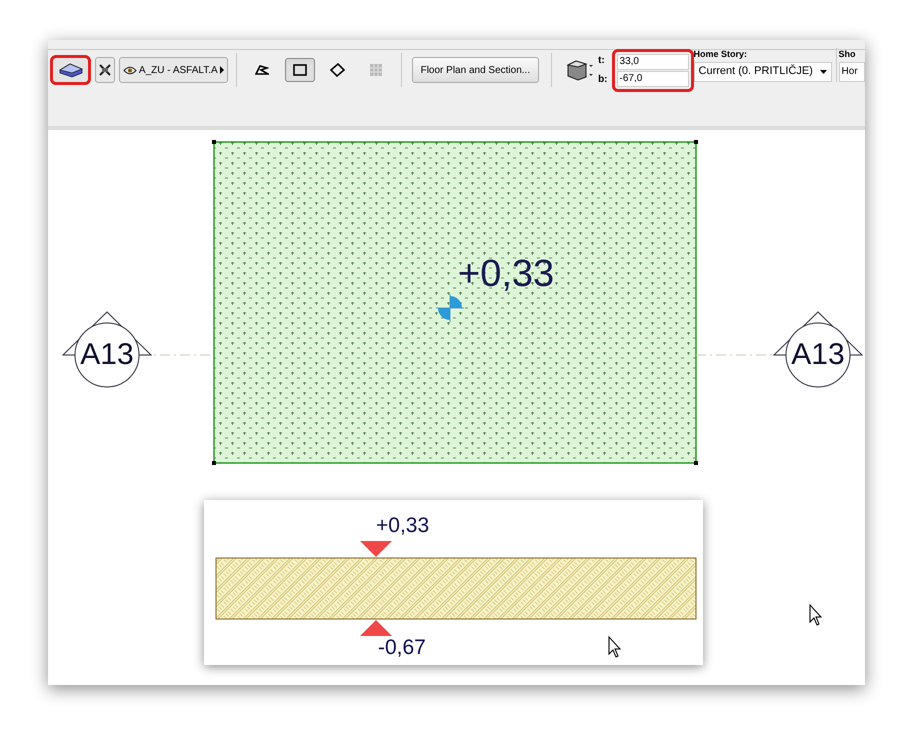  What do you see at coordinates (376, 70) in the screenshot?
I see `grid-icon` at bounding box center [376, 70].